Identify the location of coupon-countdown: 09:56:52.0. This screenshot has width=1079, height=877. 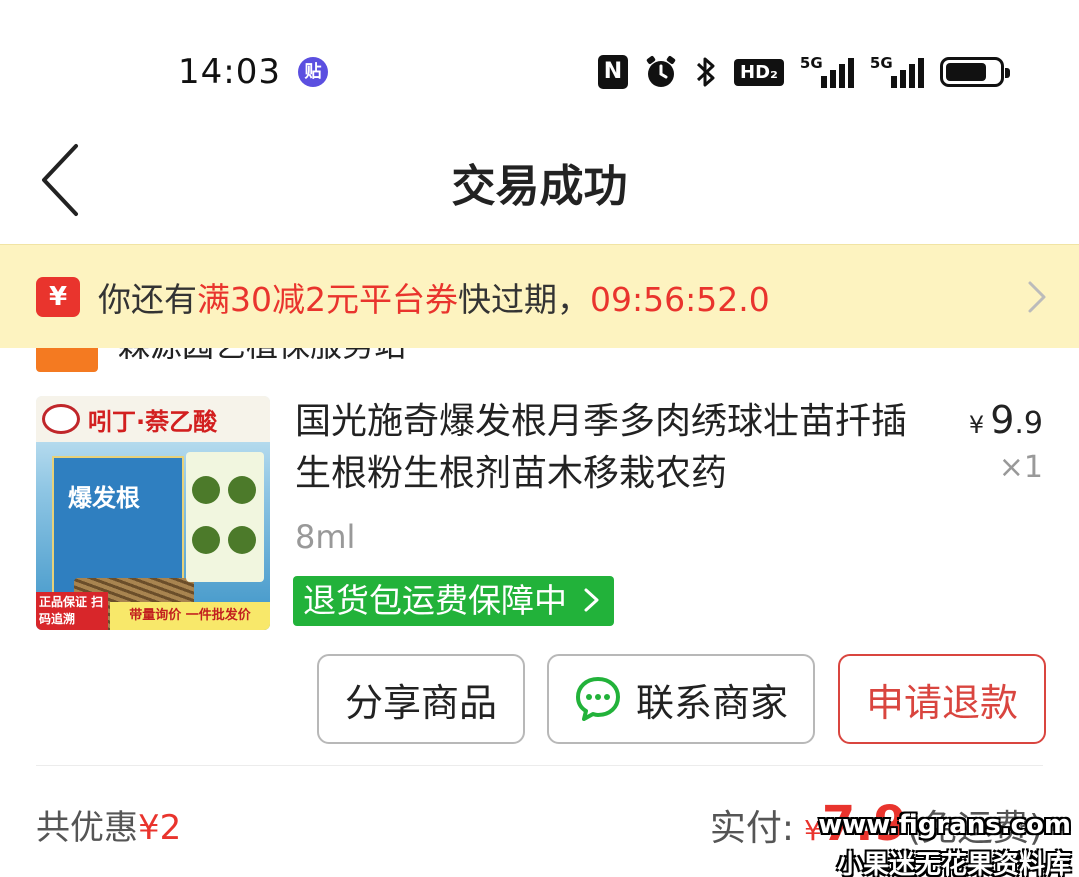
(680, 299).